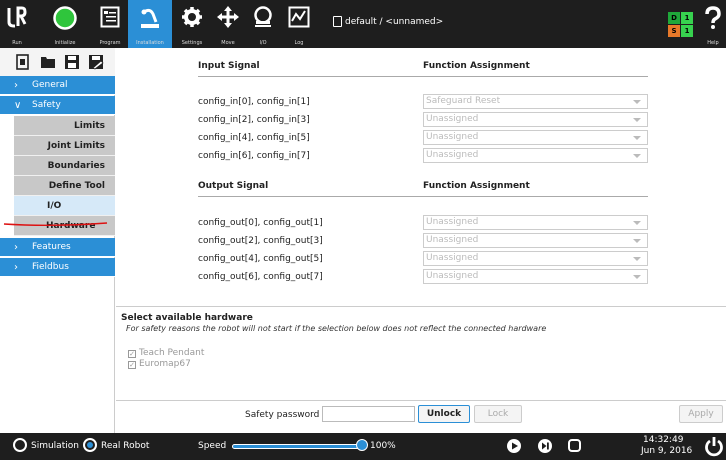 The image size is (726, 460). Describe the element at coordinates (65, 24) in the screenshot. I see `initialize-button: Initialize` at that location.